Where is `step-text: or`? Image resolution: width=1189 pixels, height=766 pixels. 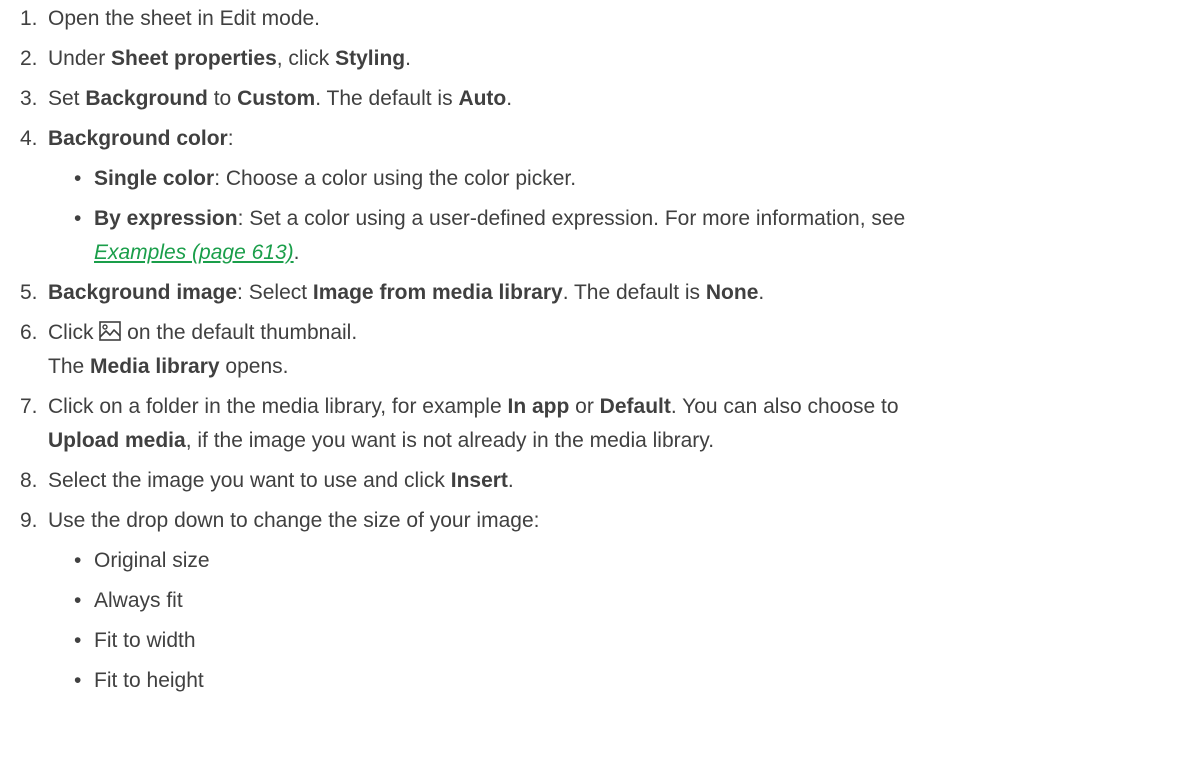 step-text: or is located at coordinates (584, 406).